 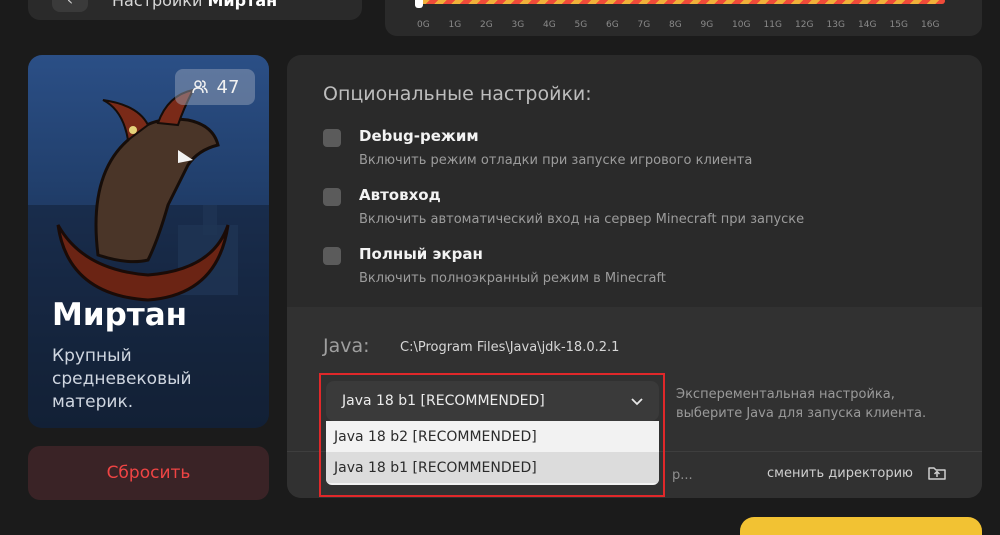 I want to click on chevron-down-icon, so click(x=637, y=402).